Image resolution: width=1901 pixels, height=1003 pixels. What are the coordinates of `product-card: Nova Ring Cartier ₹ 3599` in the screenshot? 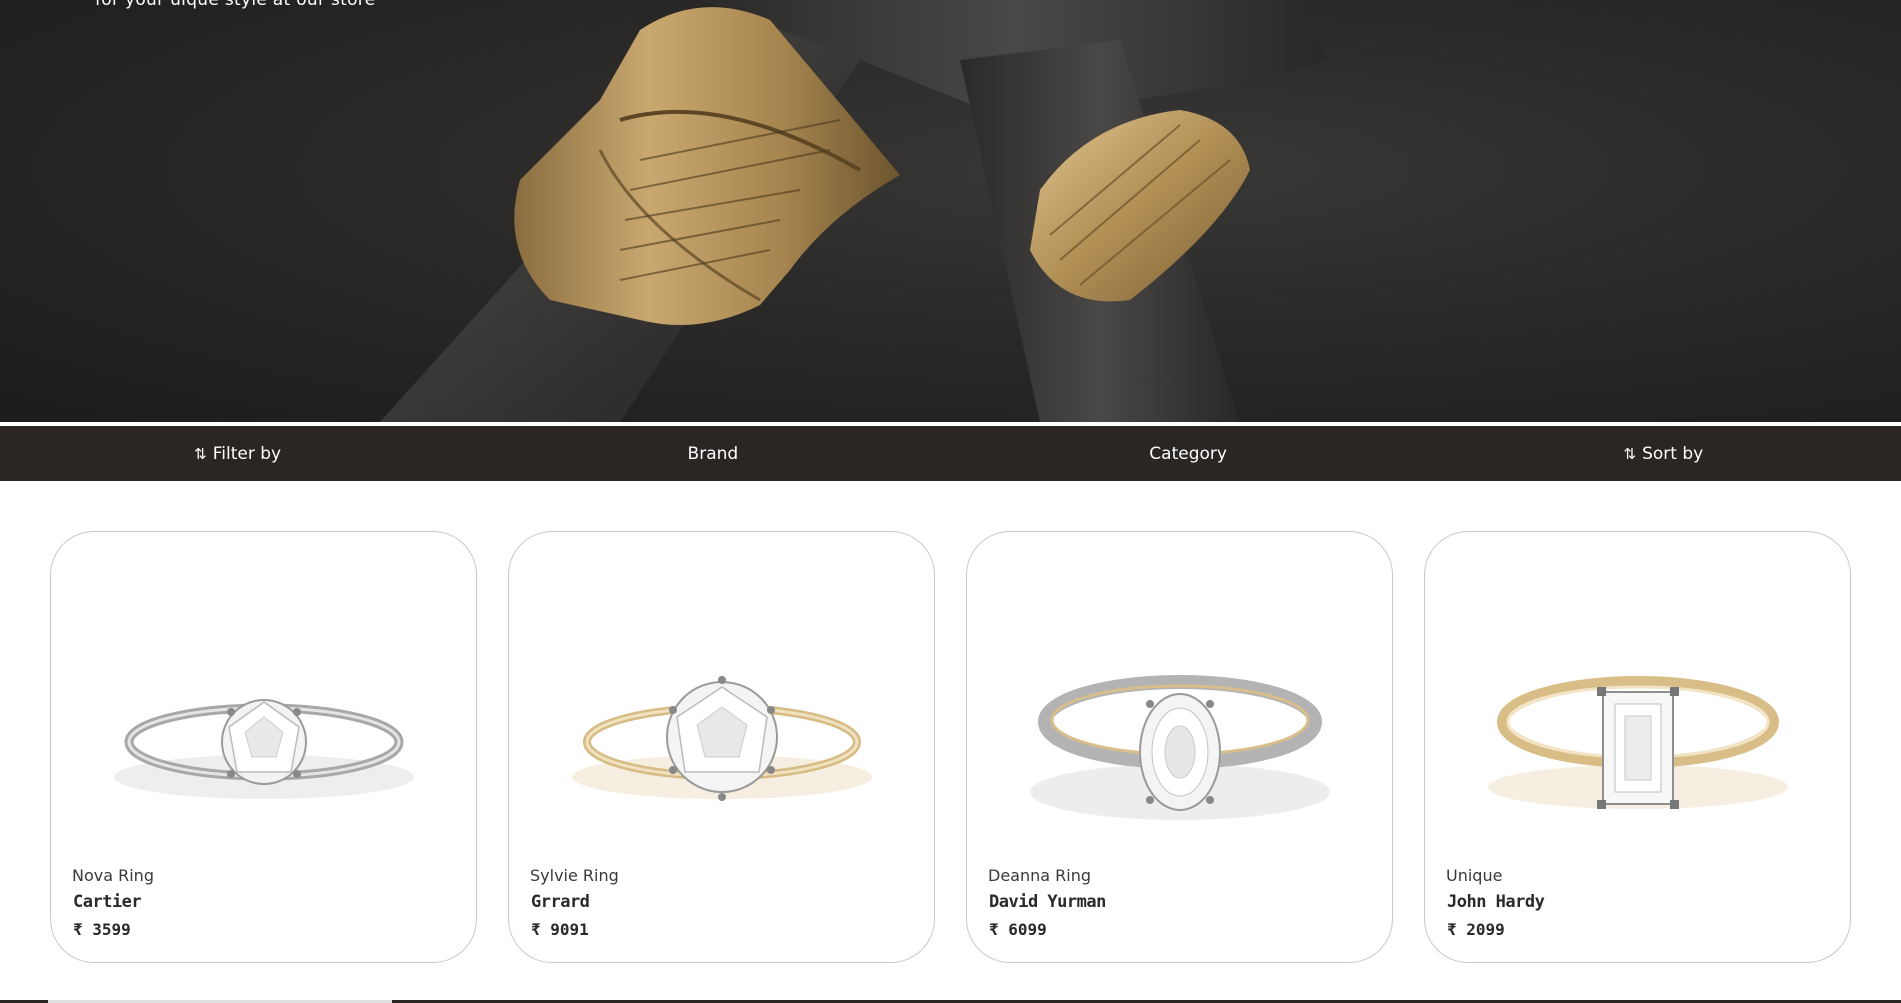 It's located at (263, 747).